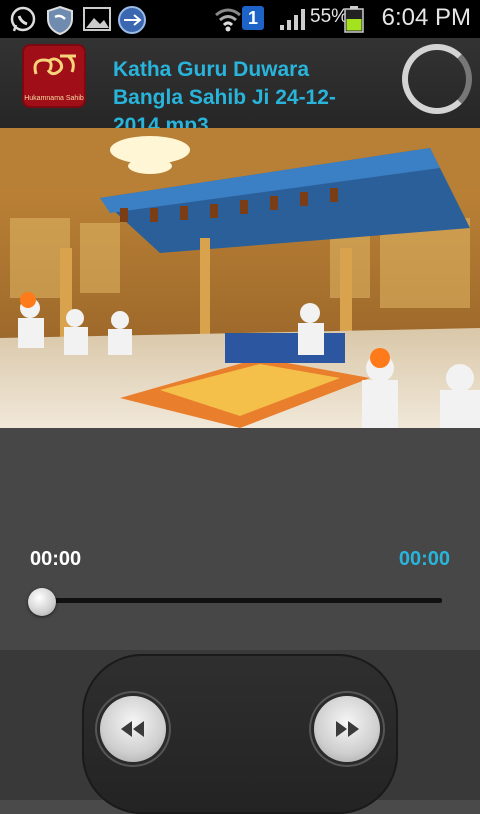 Image resolution: width=480 pixels, height=814 pixels. What do you see at coordinates (228, 21) in the screenshot?
I see `wifi-icon` at bounding box center [228, 21].